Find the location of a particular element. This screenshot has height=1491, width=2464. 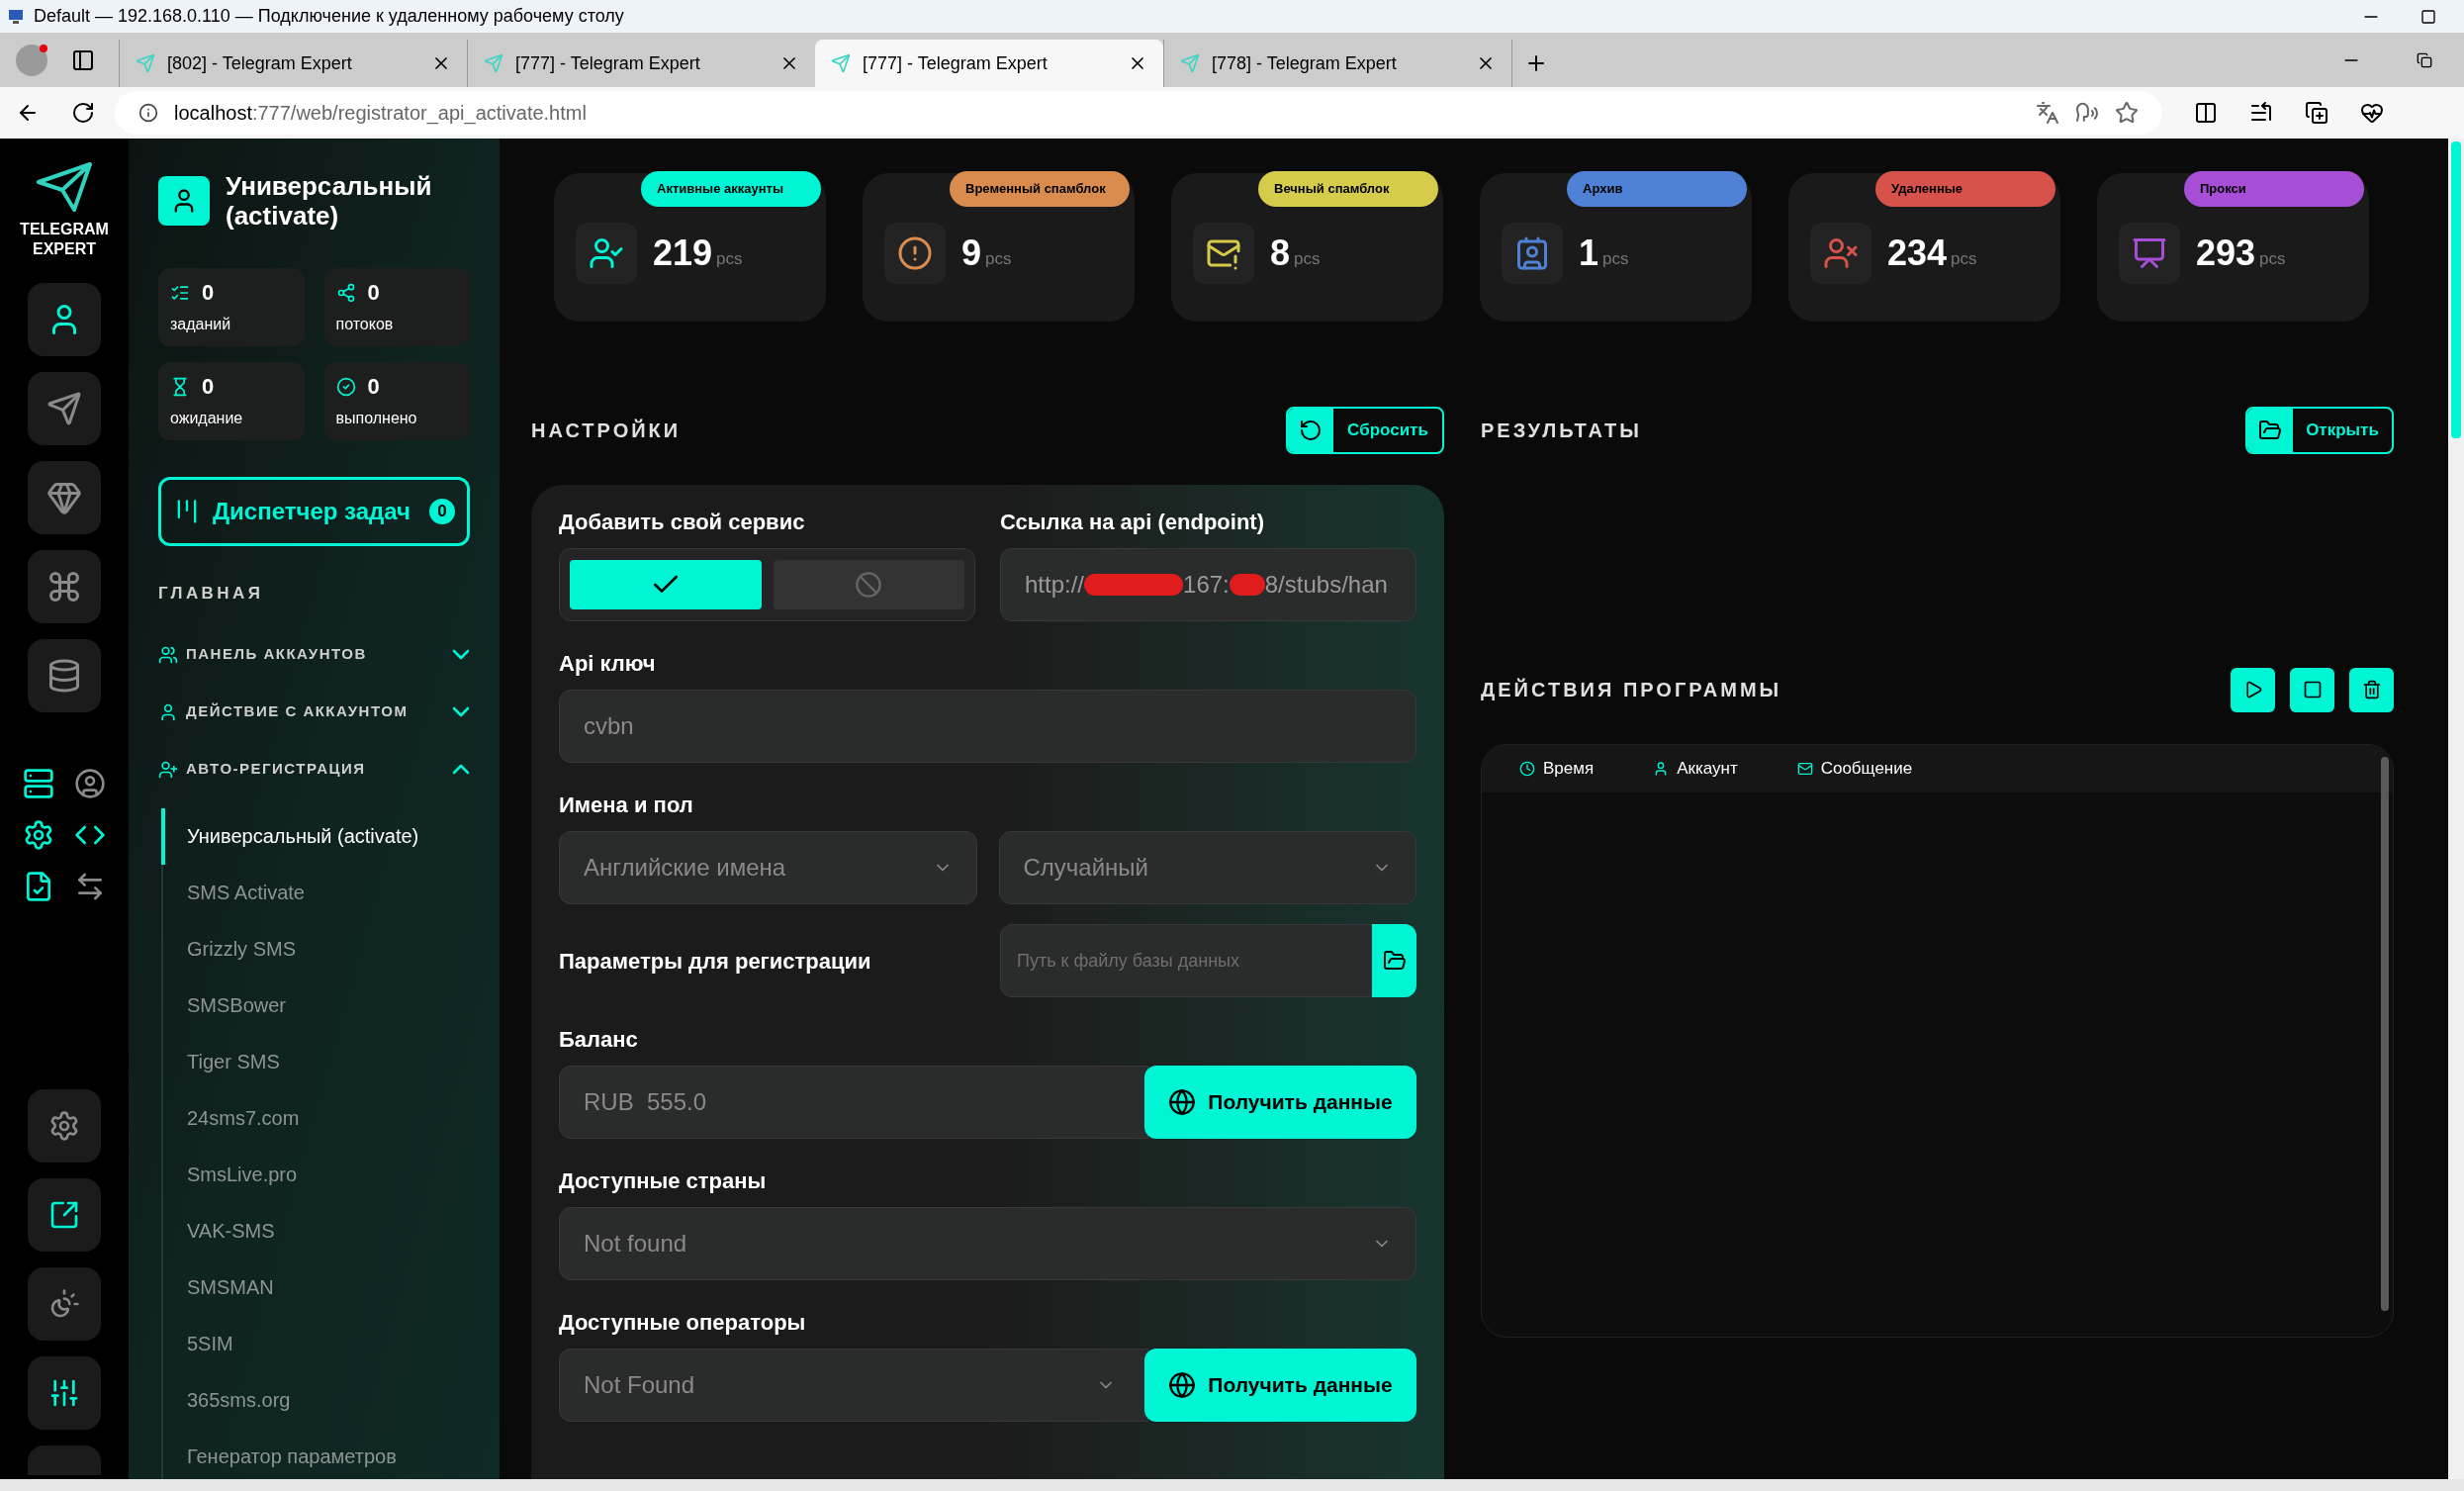

server-icon is located at coordinates (38, 783).